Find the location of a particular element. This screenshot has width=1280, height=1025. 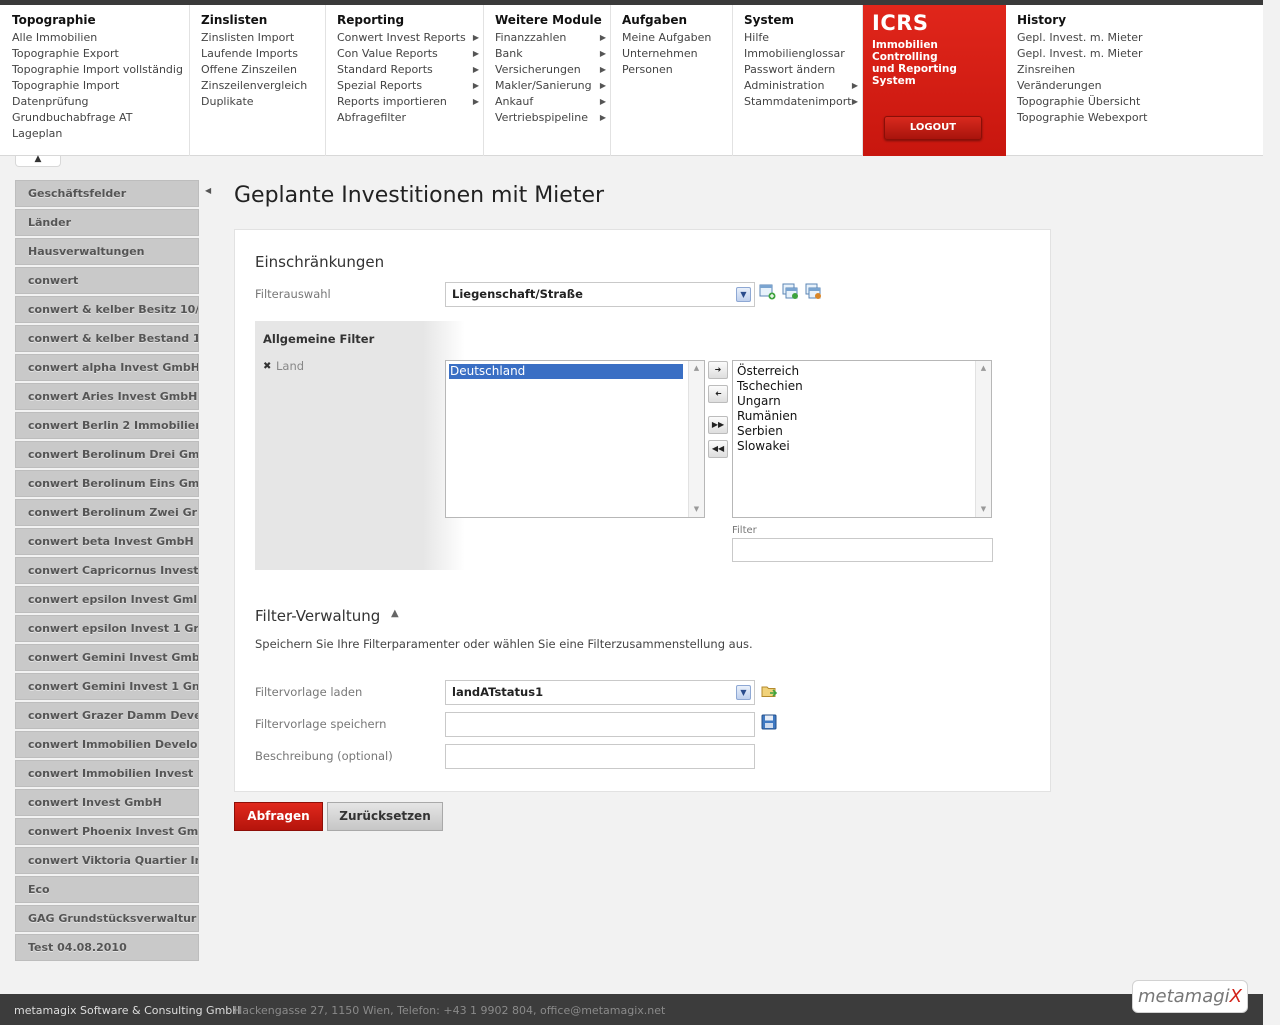

menu-item: Standard Reports ▶ is located at coordinates (410, 70).